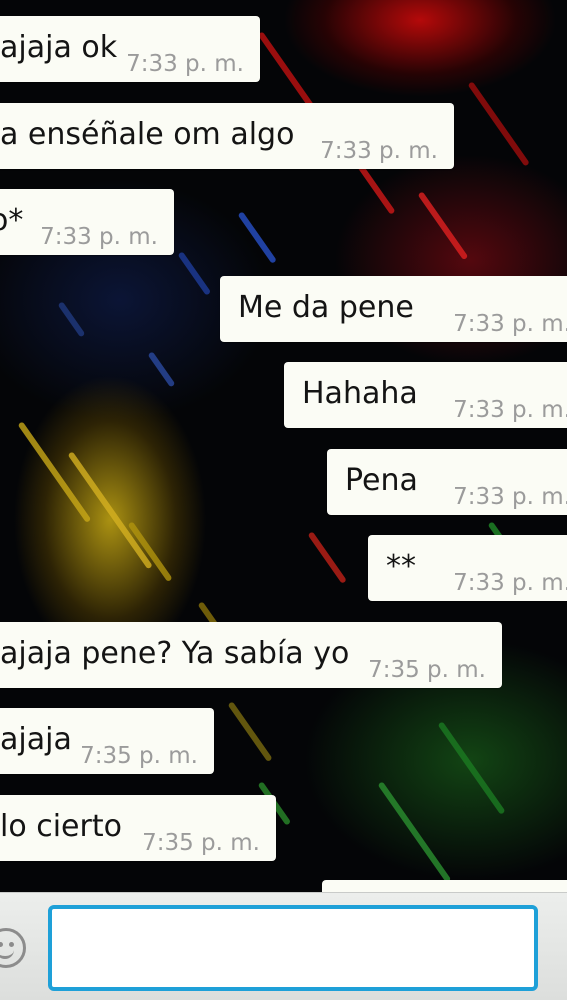  What do you see at coordinates (138, 828) in the screenshot?
I see `message-bubble-incoming: lo cierto 7:35 p. m.` at bounding box center [138, 828].